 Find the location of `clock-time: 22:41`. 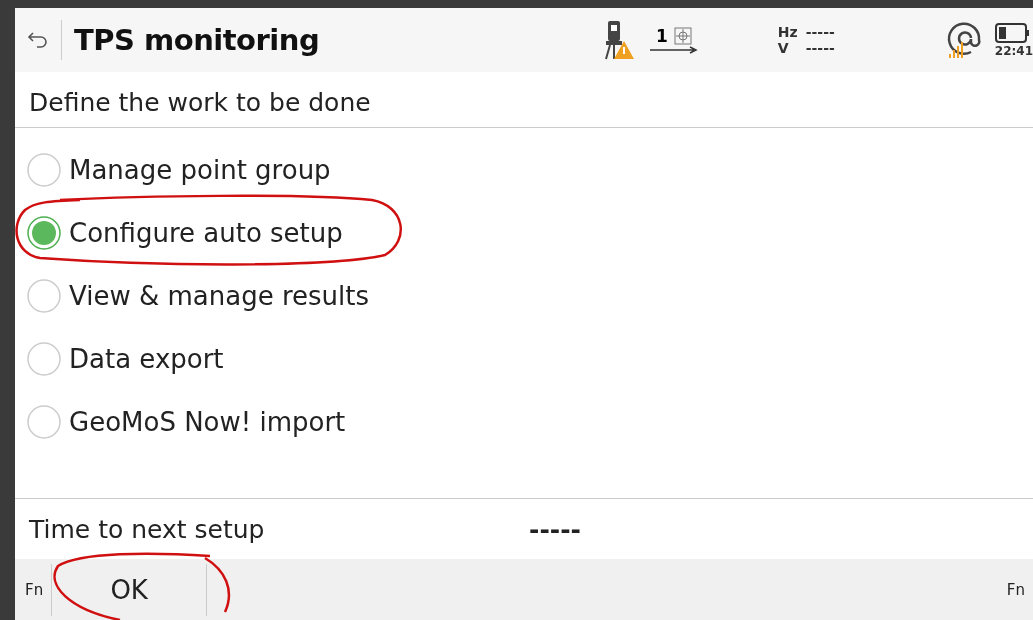

clock-time: 22:41 is located at coordinates (1013, 51).